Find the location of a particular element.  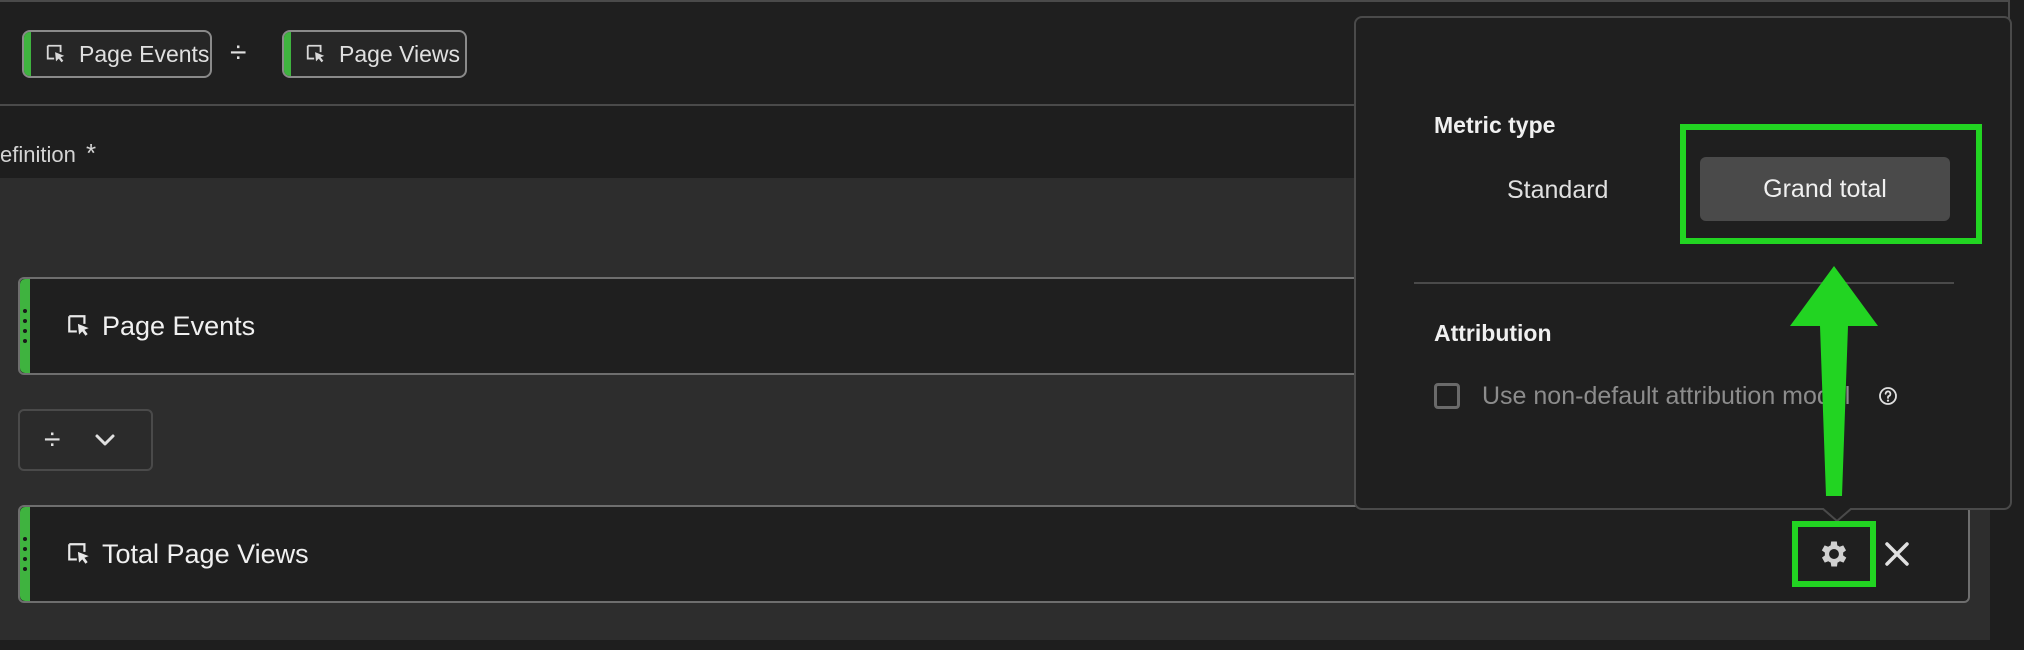

chevron-down-icon is located at coordinates (105, 440).